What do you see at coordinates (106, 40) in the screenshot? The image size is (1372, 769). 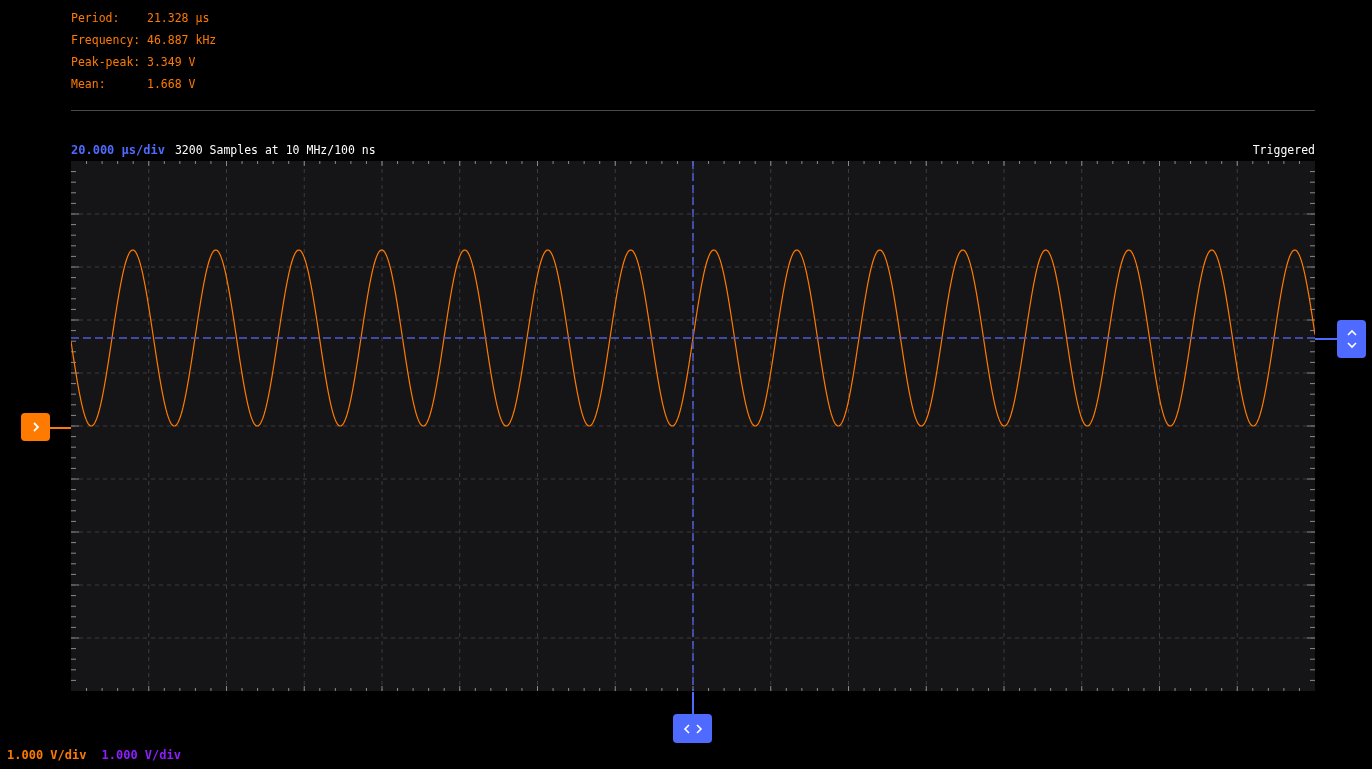 I see `measurement-label: Frequency:` at bounding box center [106, 40].